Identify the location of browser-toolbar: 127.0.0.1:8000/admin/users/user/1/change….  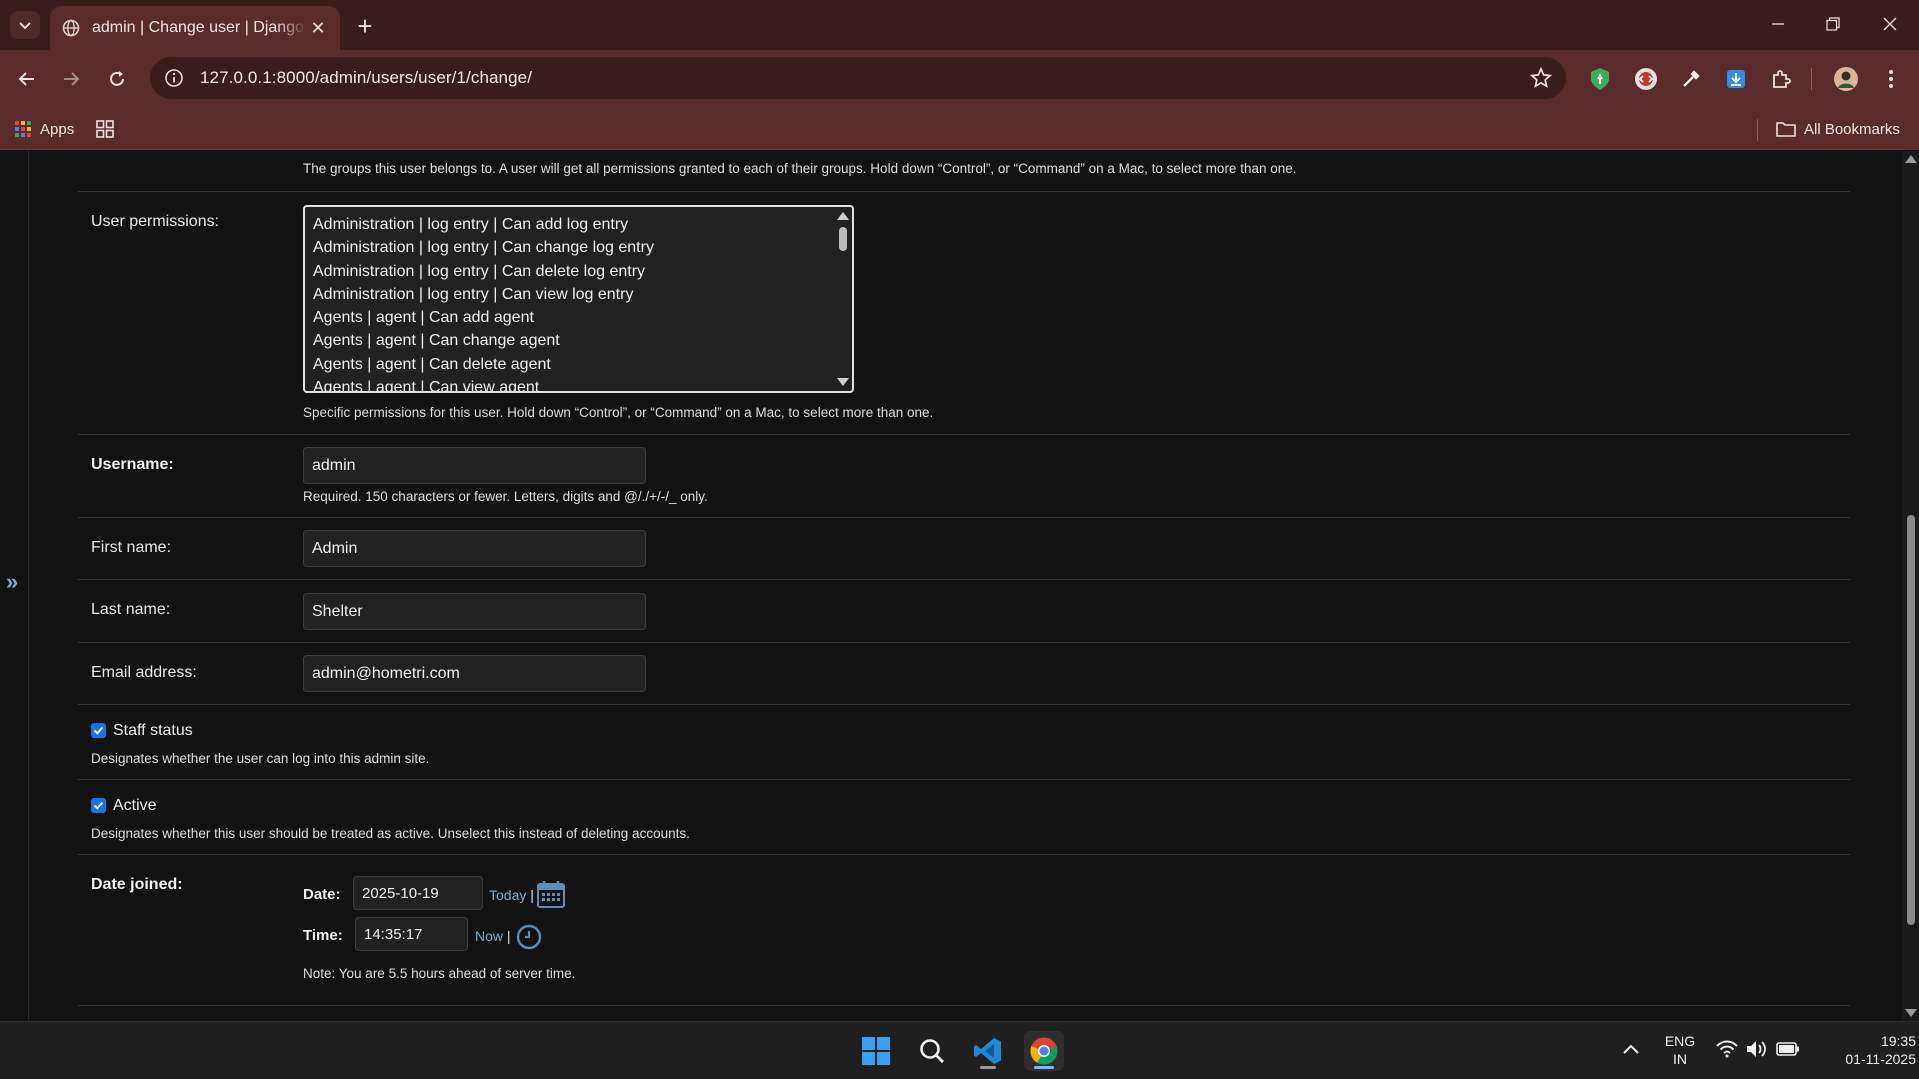
(959, 79).